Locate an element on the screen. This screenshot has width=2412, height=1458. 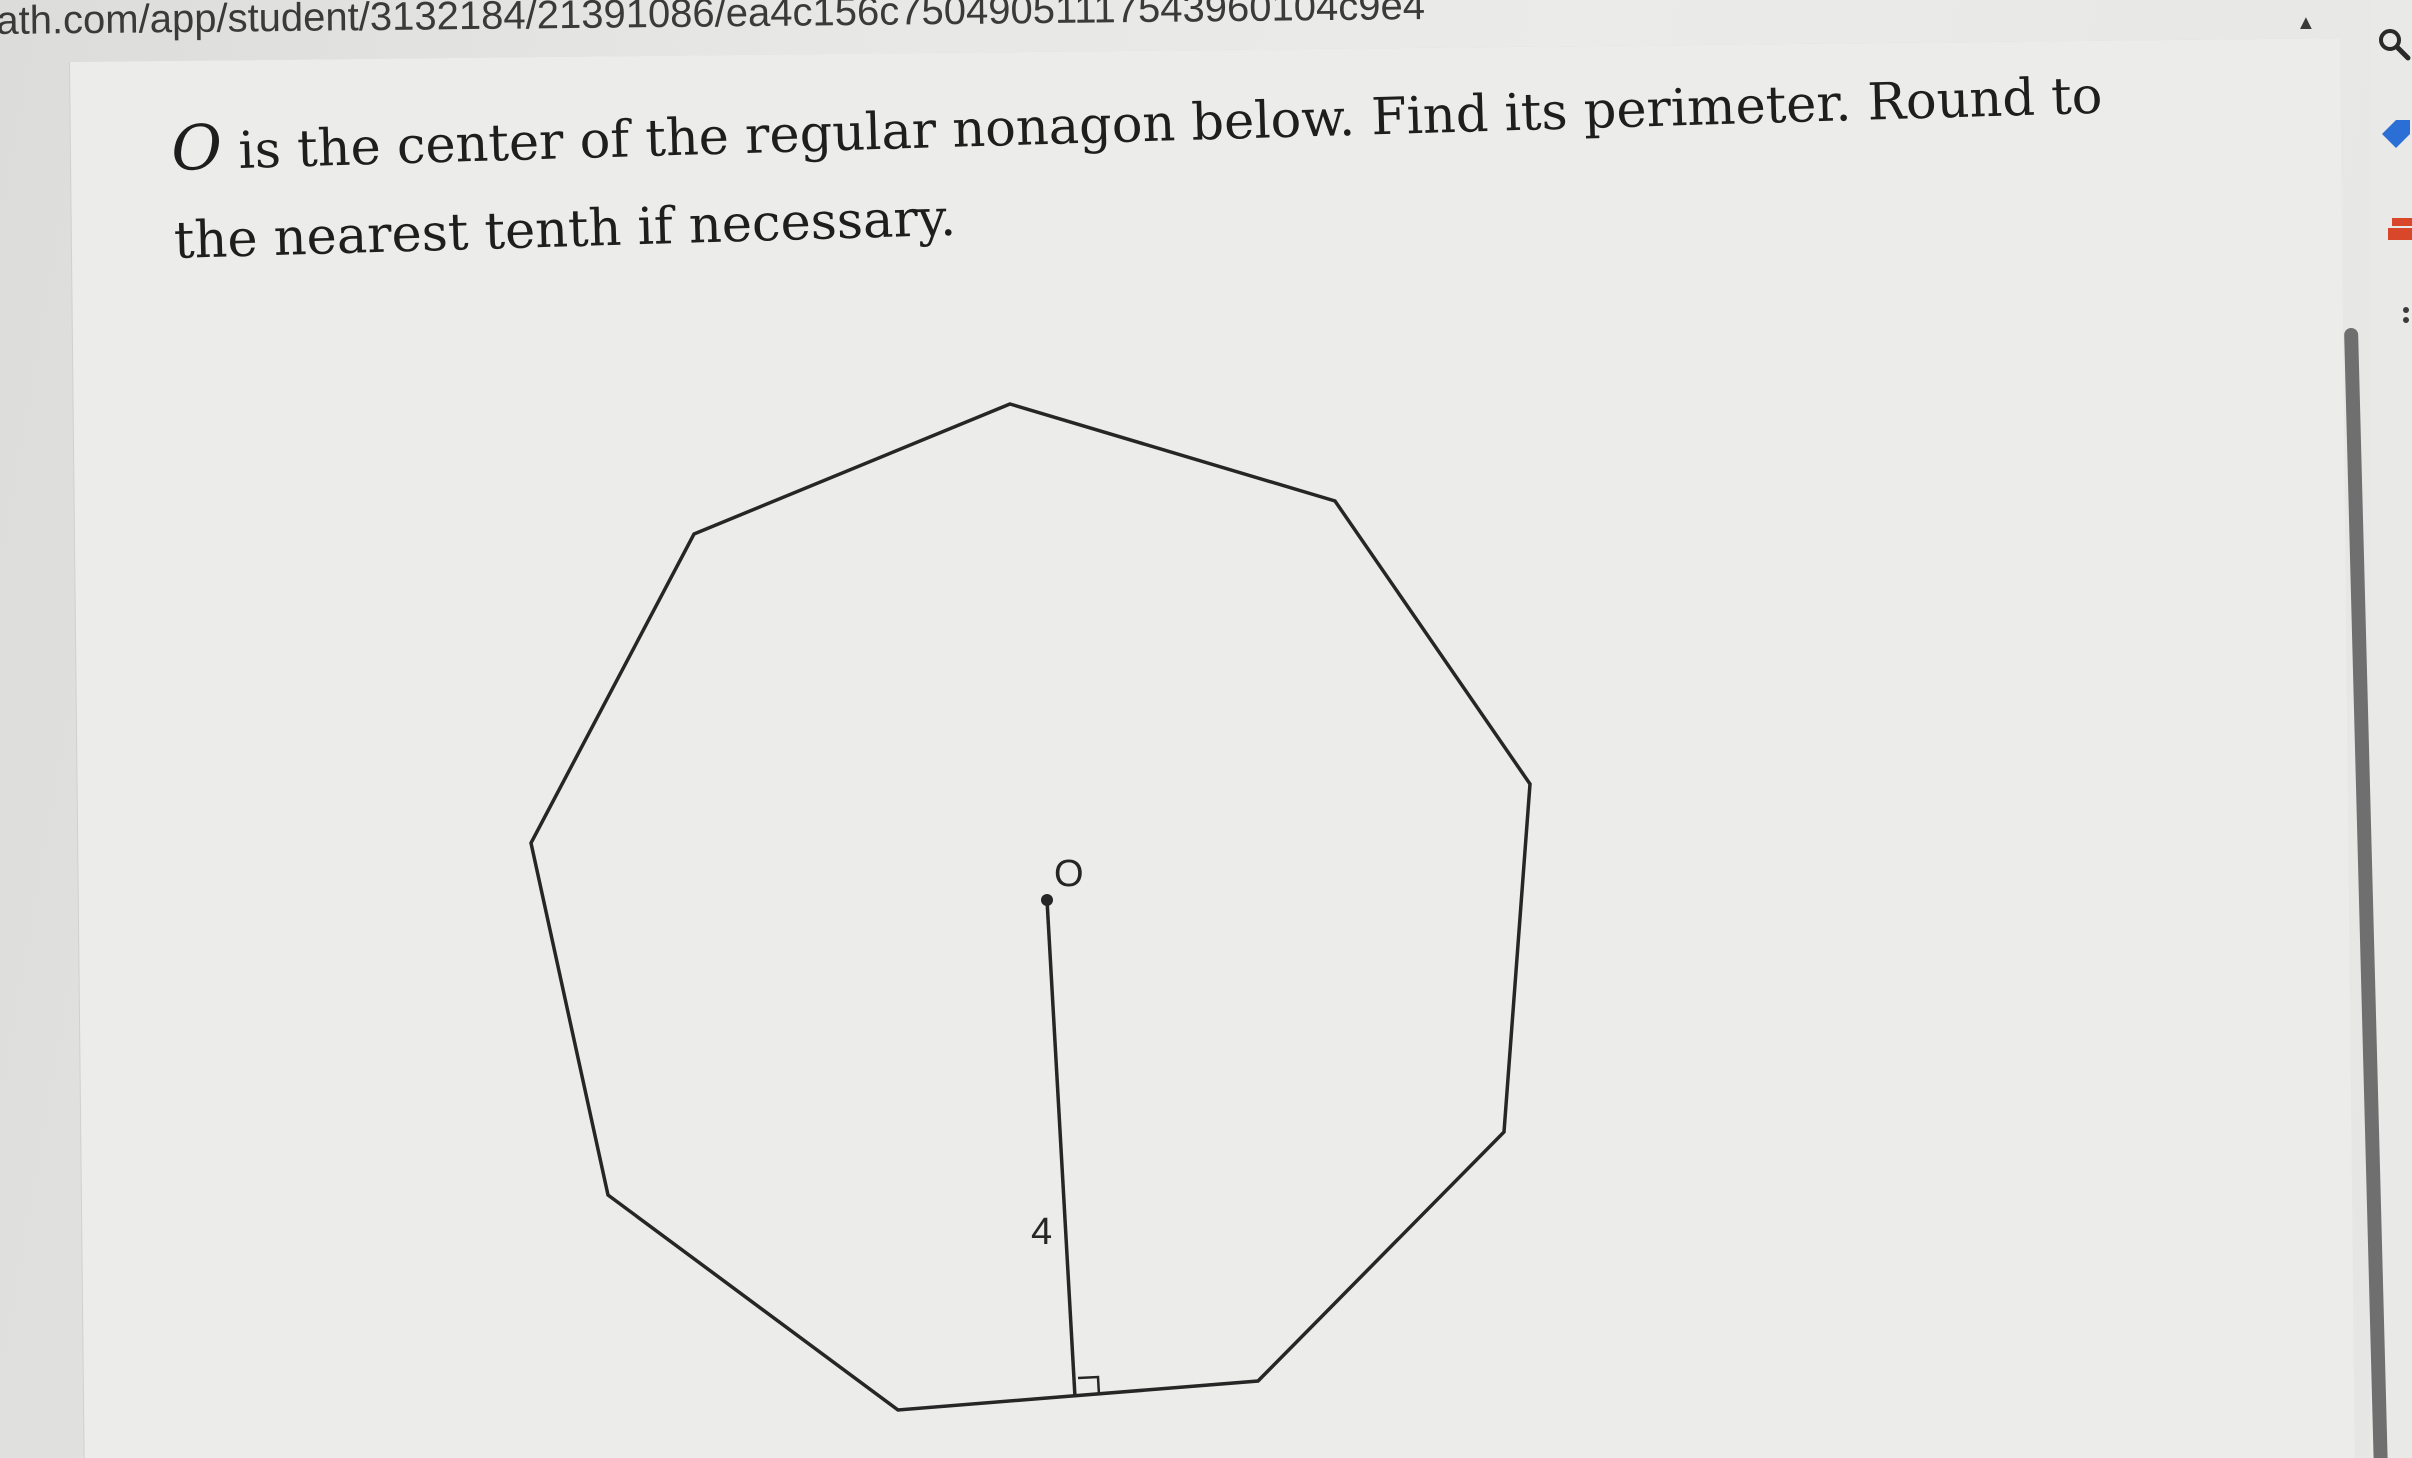
bookmark-icon is located at coordinates (2394, 134).